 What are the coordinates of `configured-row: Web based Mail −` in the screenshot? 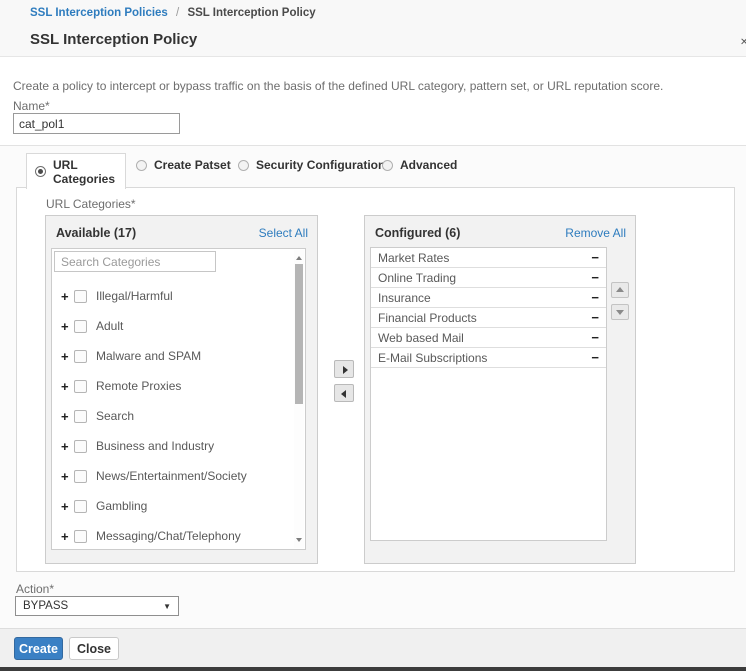 It's located at (488, 338).